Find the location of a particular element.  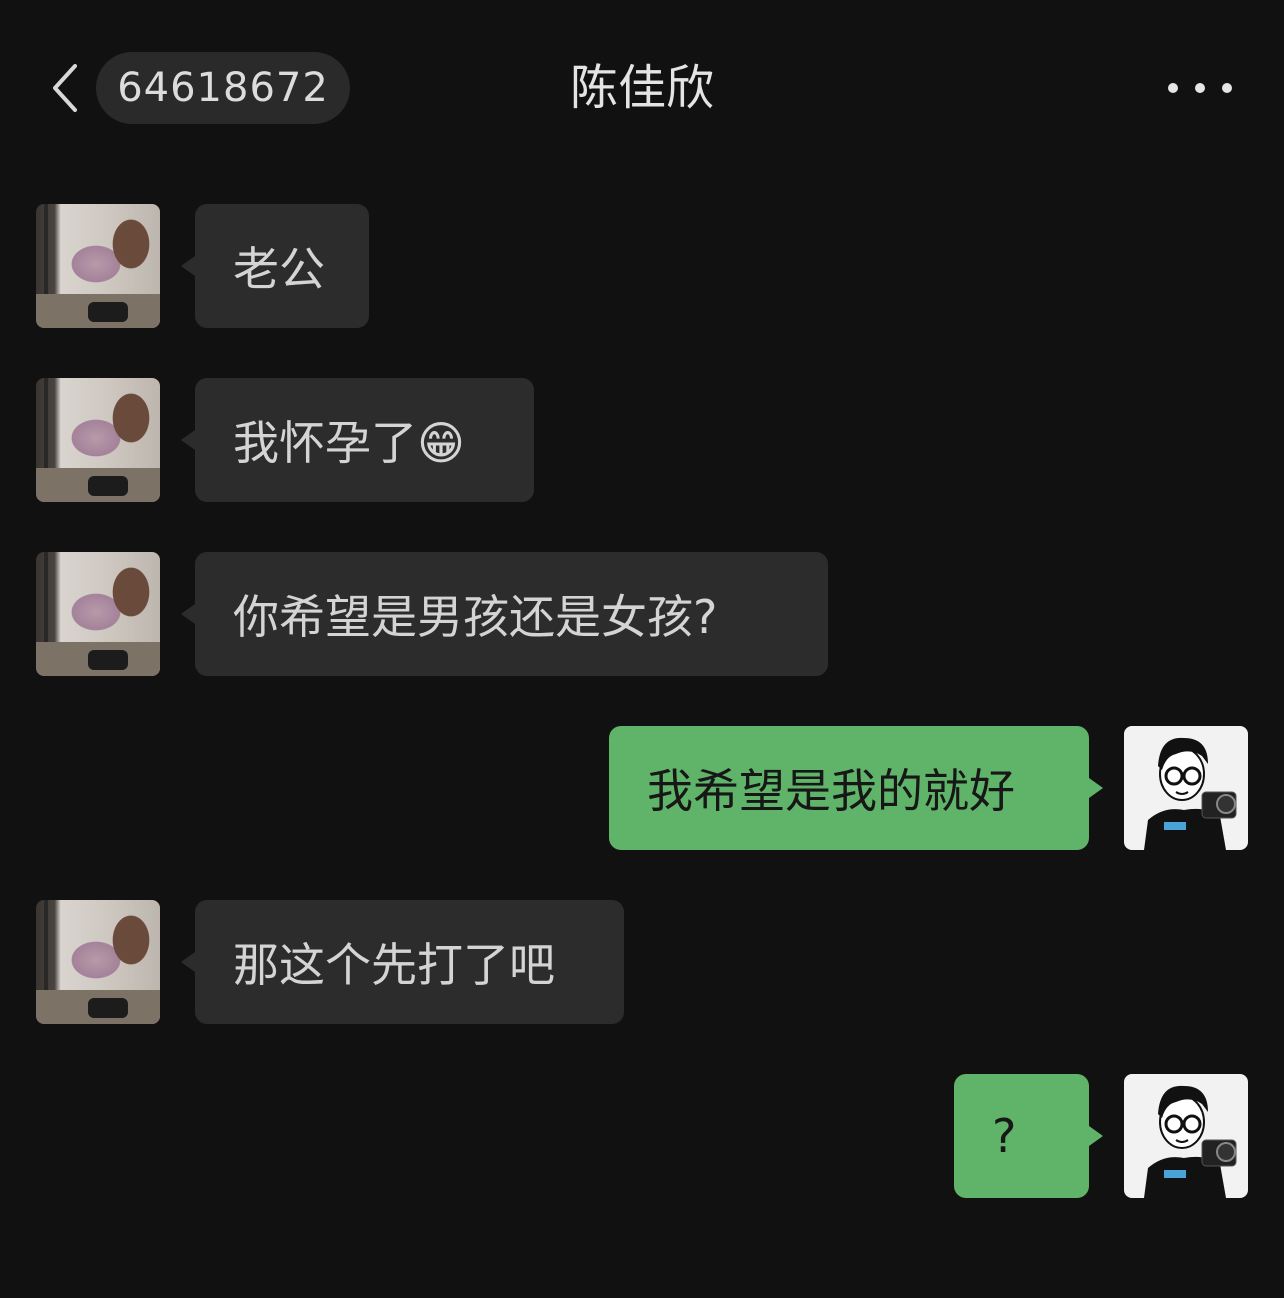

chat-header: 64618672 陈佳欣 is located at coordinates (642, 76).